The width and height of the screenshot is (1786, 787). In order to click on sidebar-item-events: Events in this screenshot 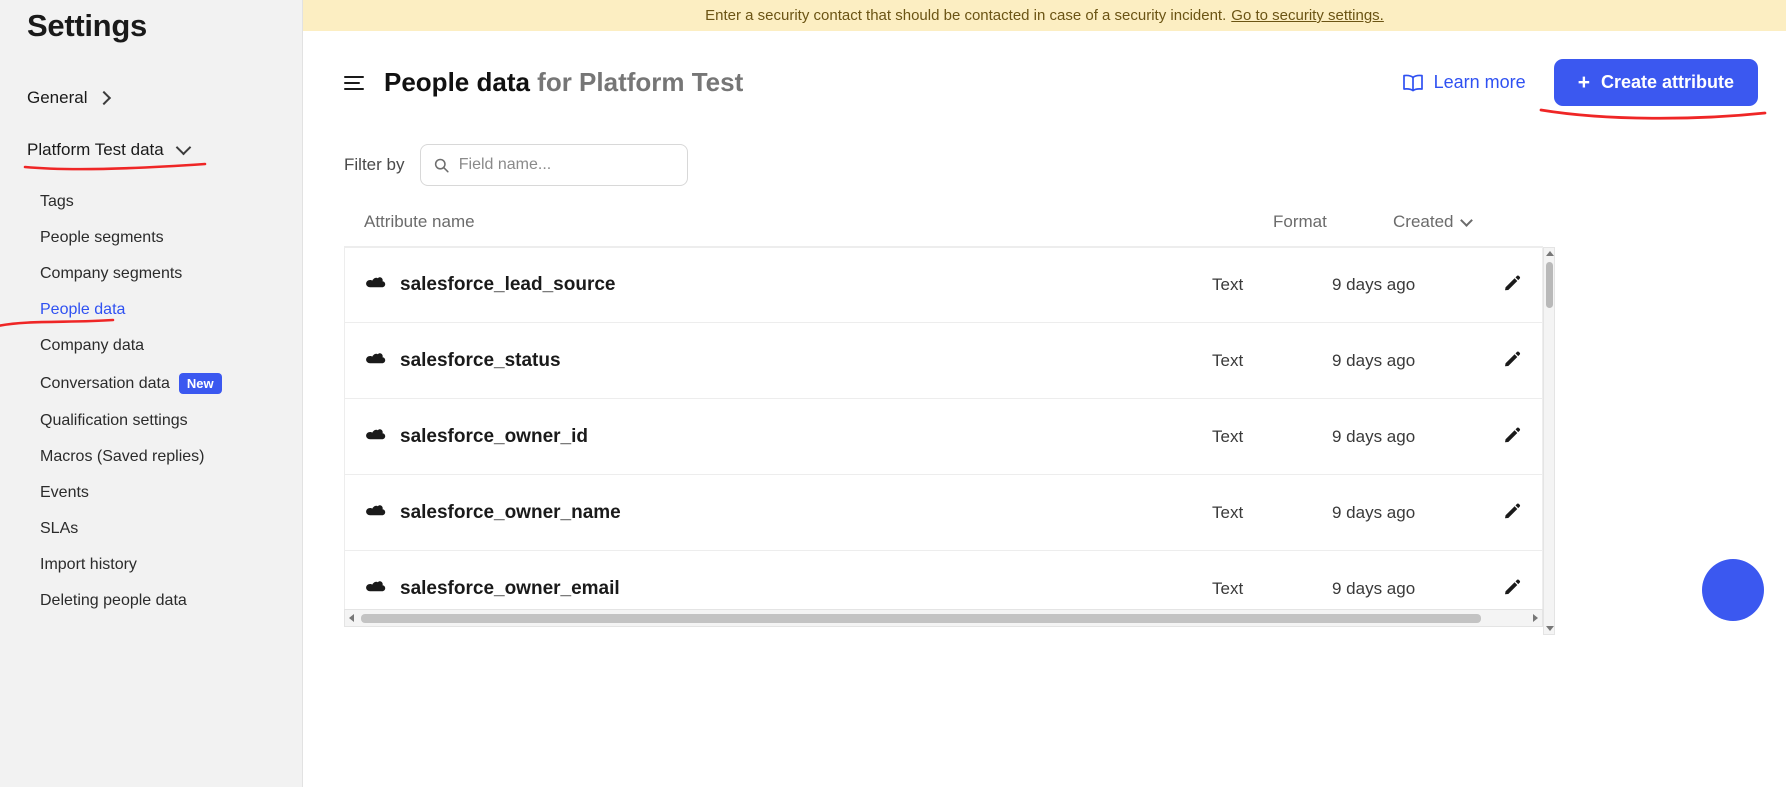, I will do `click(151, 493)`.